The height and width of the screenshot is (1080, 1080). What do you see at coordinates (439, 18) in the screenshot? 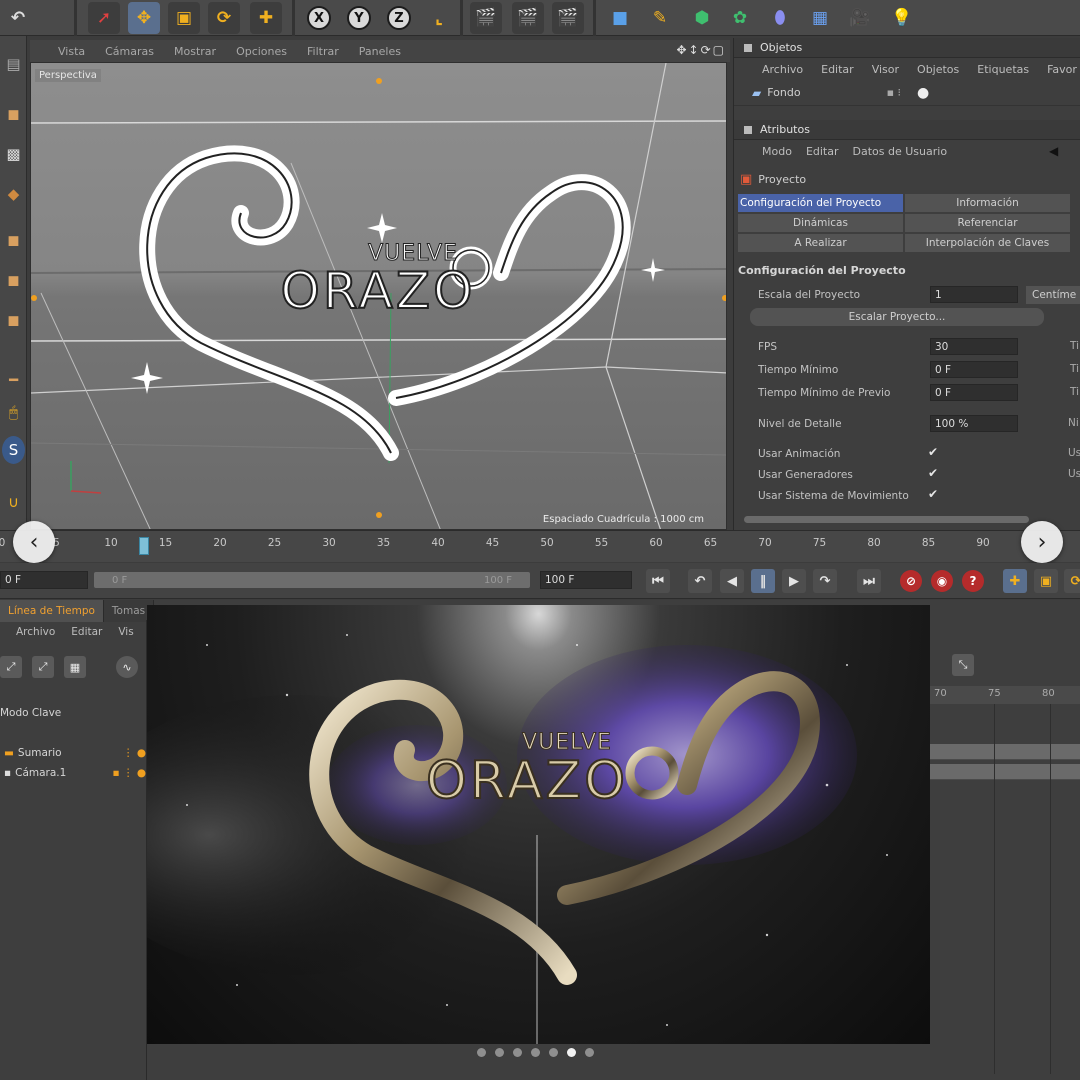
I see `coordinate-system-icon: ⌞` at bounding box center [439, 18].